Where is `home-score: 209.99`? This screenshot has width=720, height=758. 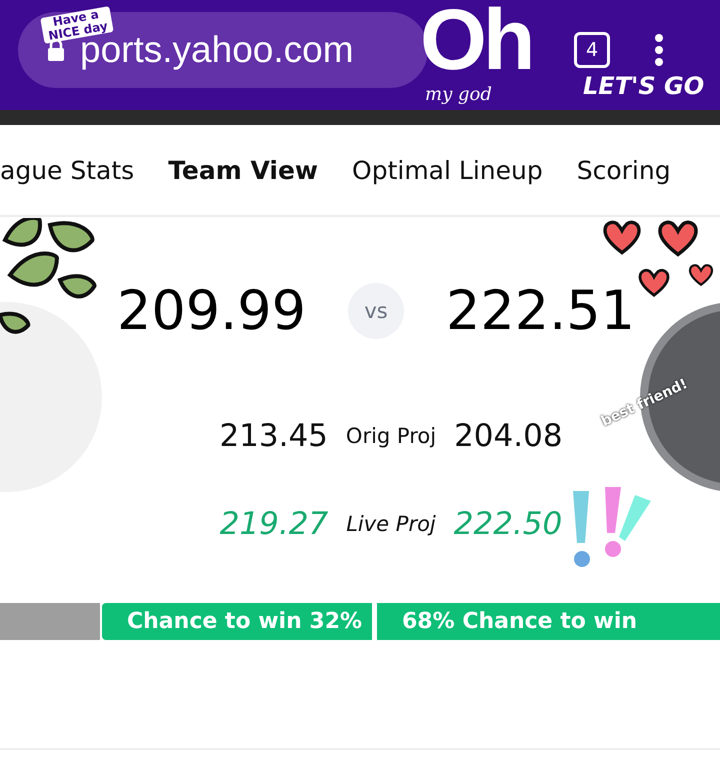
home-score: 209.99 is located at coordinates (211, 310).